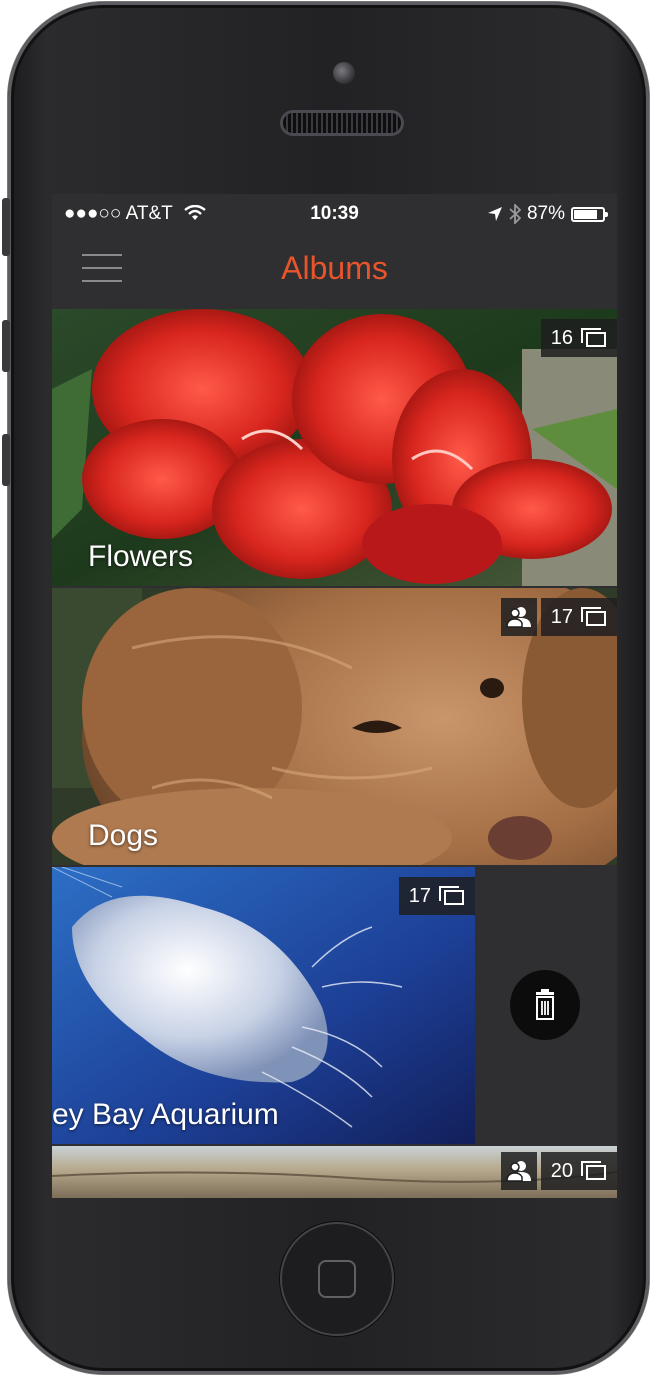 The height and width of the screenshot is (1380, 657). I want to click on home-square-icon, so click(337, 1279).